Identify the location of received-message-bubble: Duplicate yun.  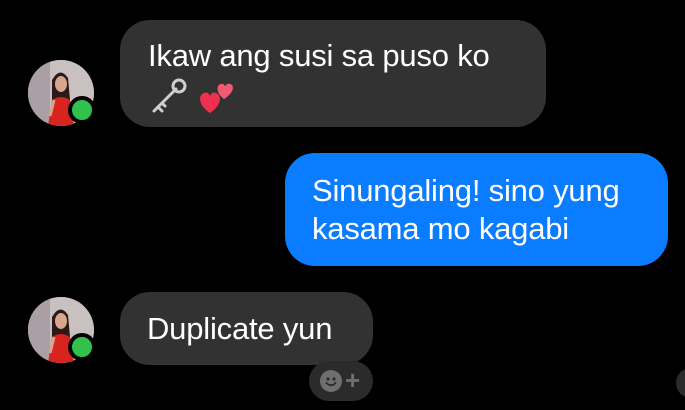
(246, 328).